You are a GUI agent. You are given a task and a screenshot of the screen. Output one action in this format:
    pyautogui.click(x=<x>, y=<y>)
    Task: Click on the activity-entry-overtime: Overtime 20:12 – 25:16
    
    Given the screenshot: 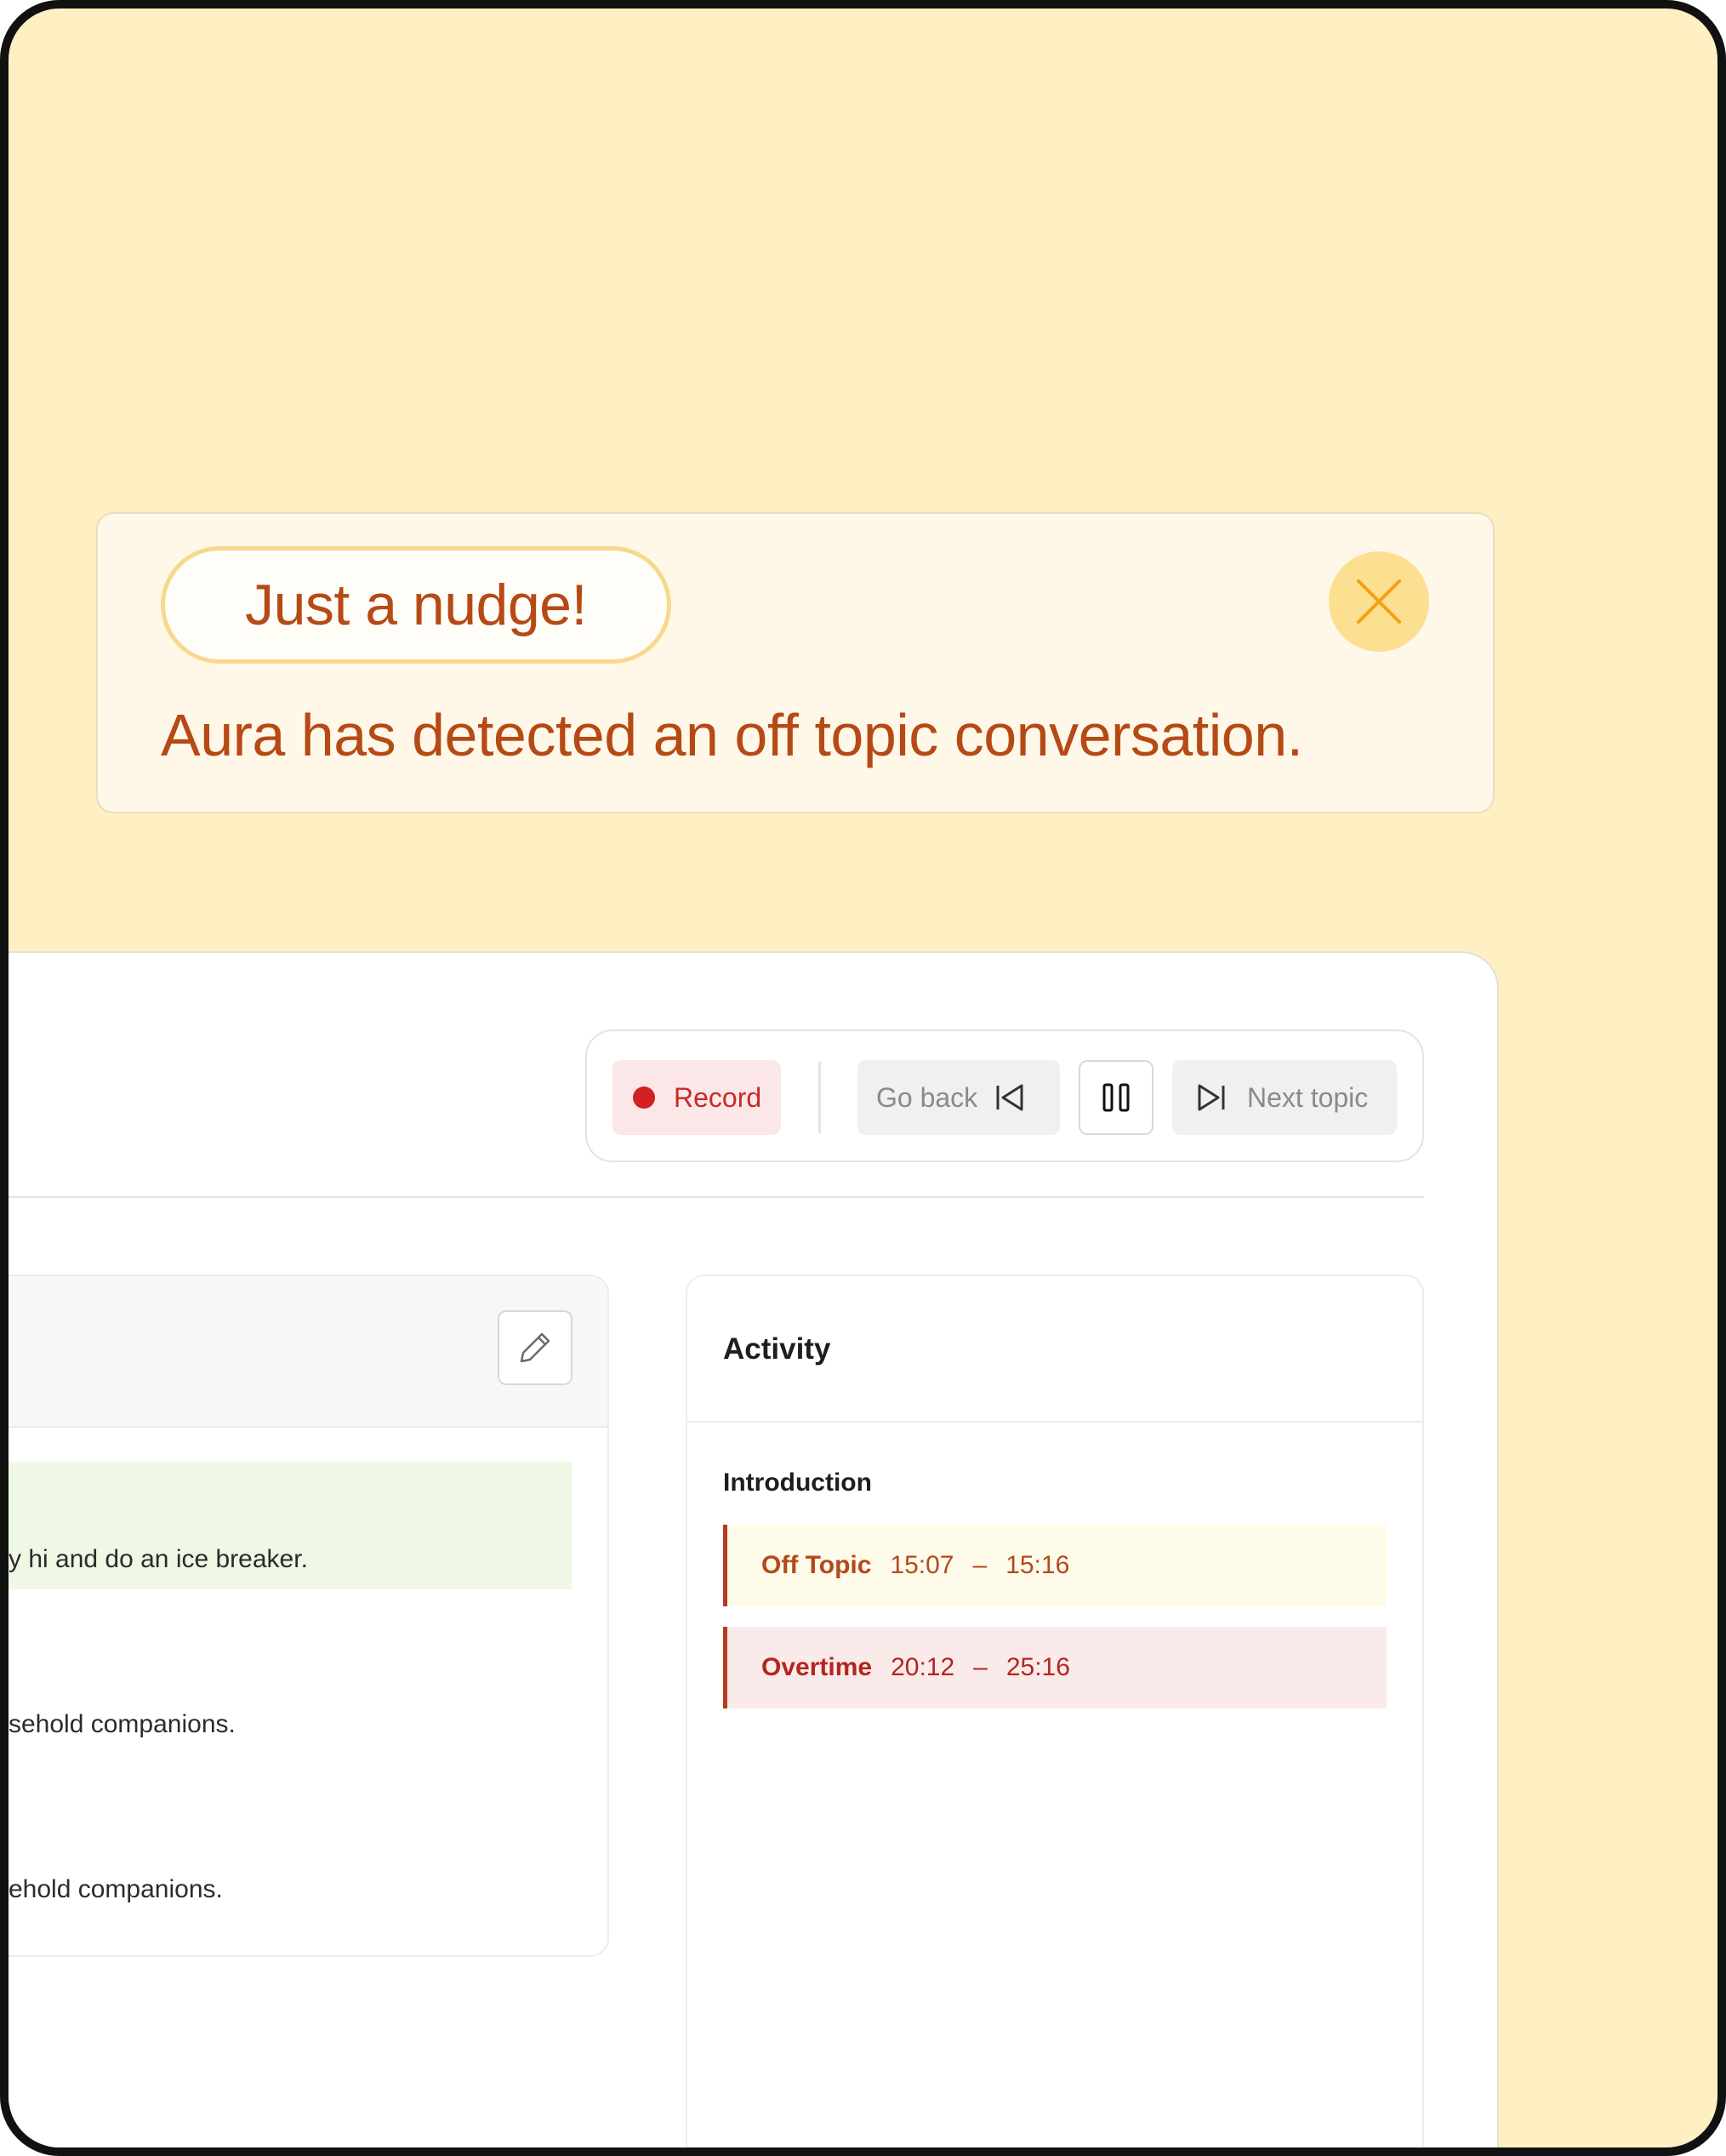 What is the action you would take?
    pyautogui.click(x=1055, y=1668)
    